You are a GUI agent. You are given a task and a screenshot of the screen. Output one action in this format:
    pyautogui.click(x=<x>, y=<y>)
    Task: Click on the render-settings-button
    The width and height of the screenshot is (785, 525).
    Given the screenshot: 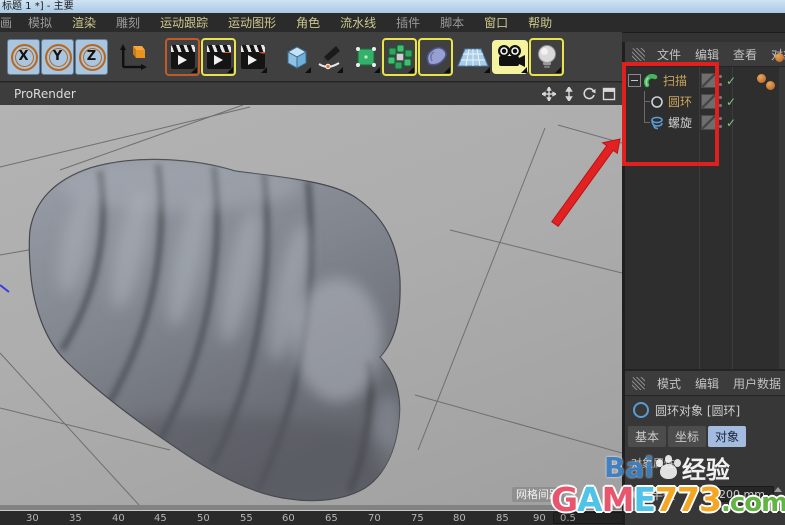 What is the action you would take?
    pyautogui.click(x=252, y=57)
    